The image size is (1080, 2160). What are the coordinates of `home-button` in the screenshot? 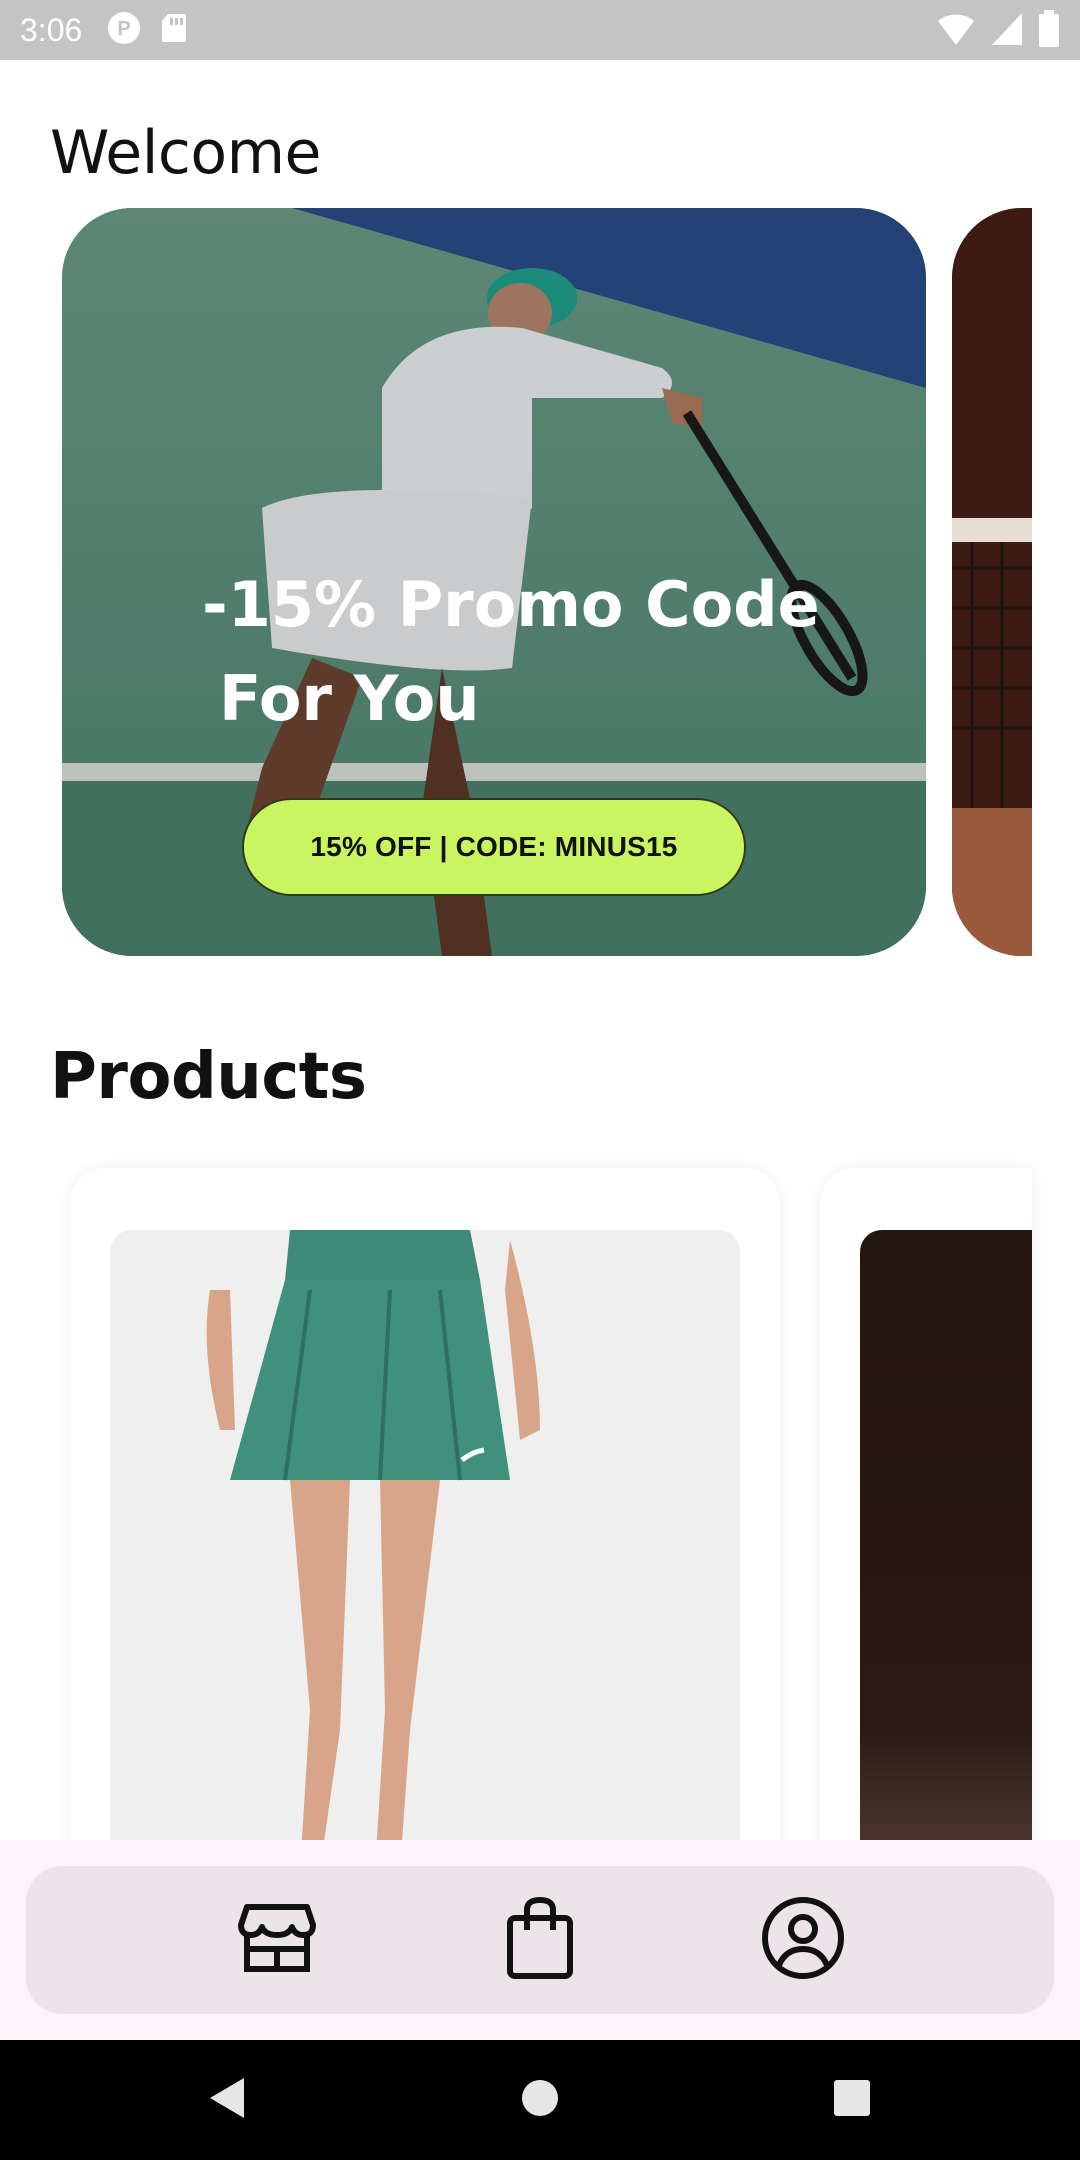 It's located at (540, 2100).